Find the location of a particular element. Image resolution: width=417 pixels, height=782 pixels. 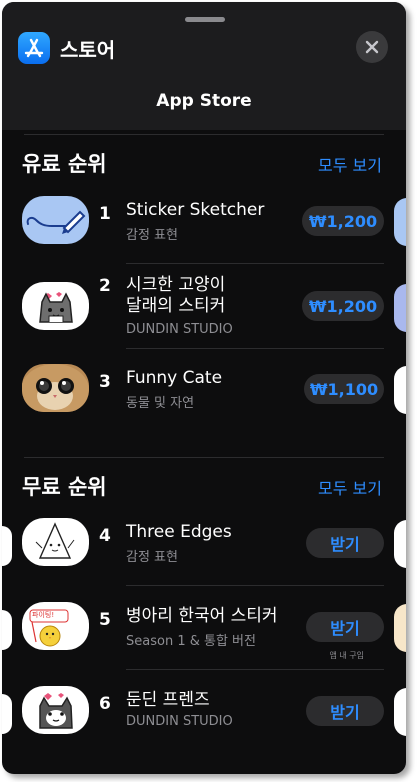

app-name: Sticker Sketcher is located at coordinates (195, 210).